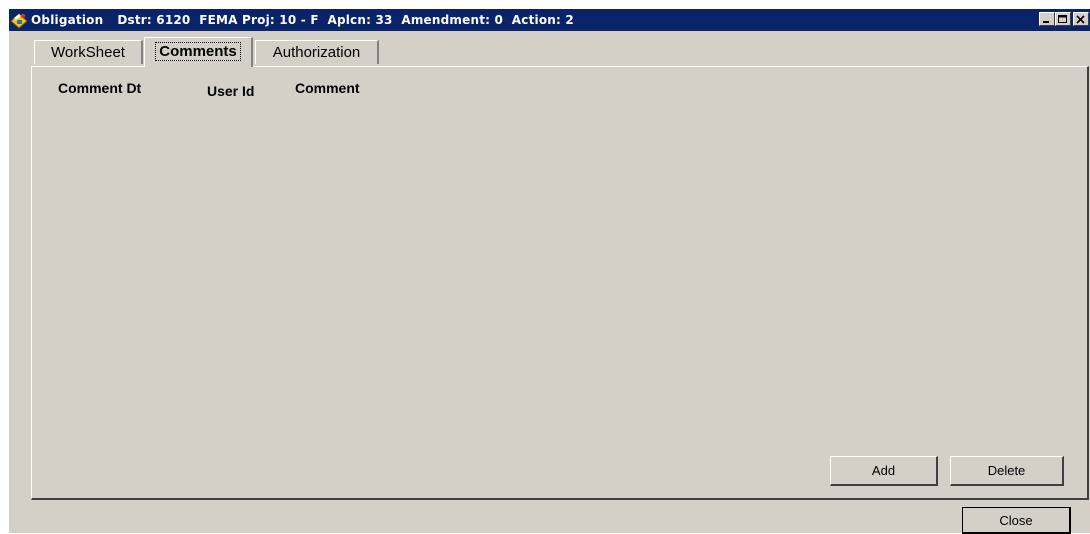 The width and height of the screenshot is (1090, 534). I want to click on column-header-user-id: User Id, so click(230, 91).